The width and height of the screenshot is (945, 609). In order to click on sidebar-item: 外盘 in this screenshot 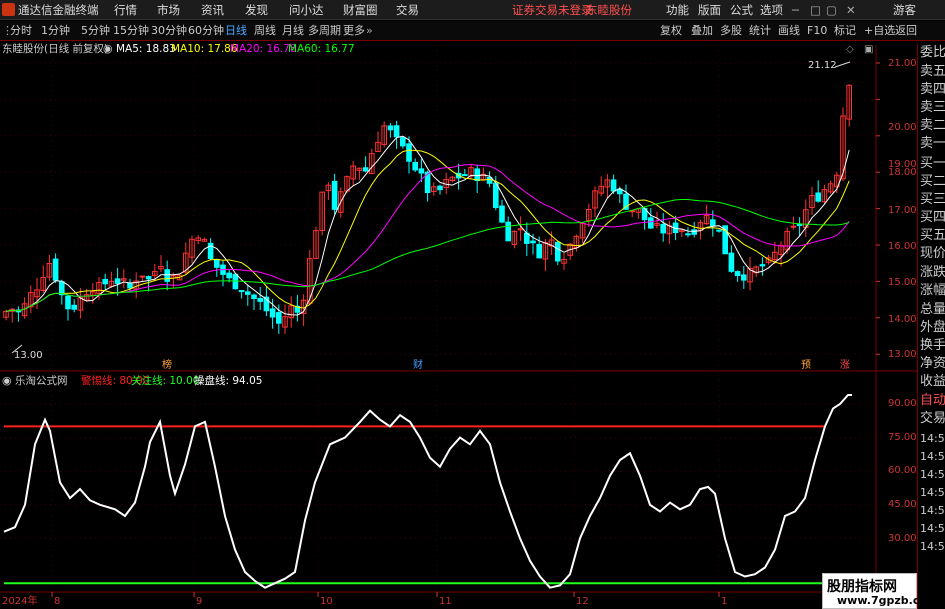, I will do `click(932, 327)`.